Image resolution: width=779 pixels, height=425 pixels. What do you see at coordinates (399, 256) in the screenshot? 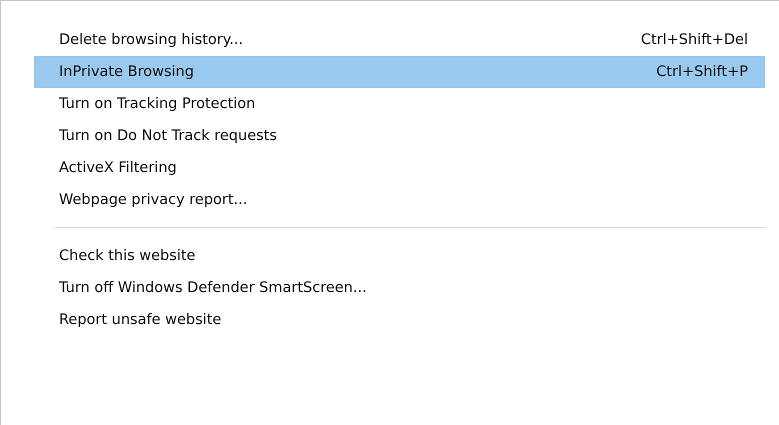
I see `menu-item: Check this website` at bounding box center [399, 256].